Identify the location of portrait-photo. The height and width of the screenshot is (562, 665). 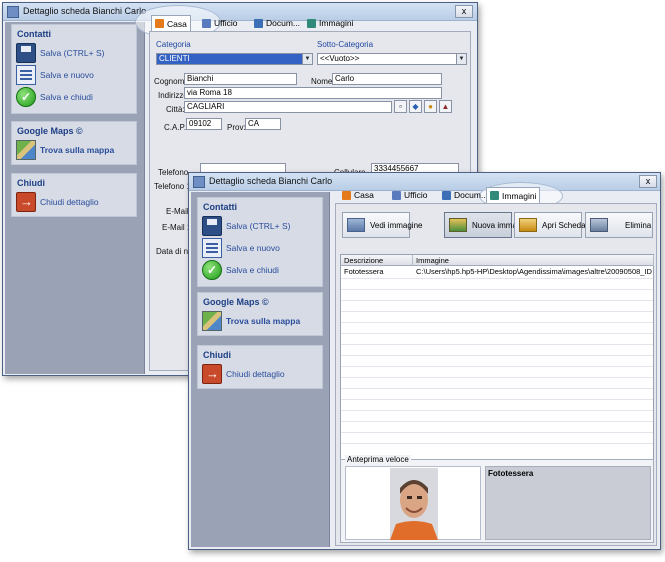
(414, 504).